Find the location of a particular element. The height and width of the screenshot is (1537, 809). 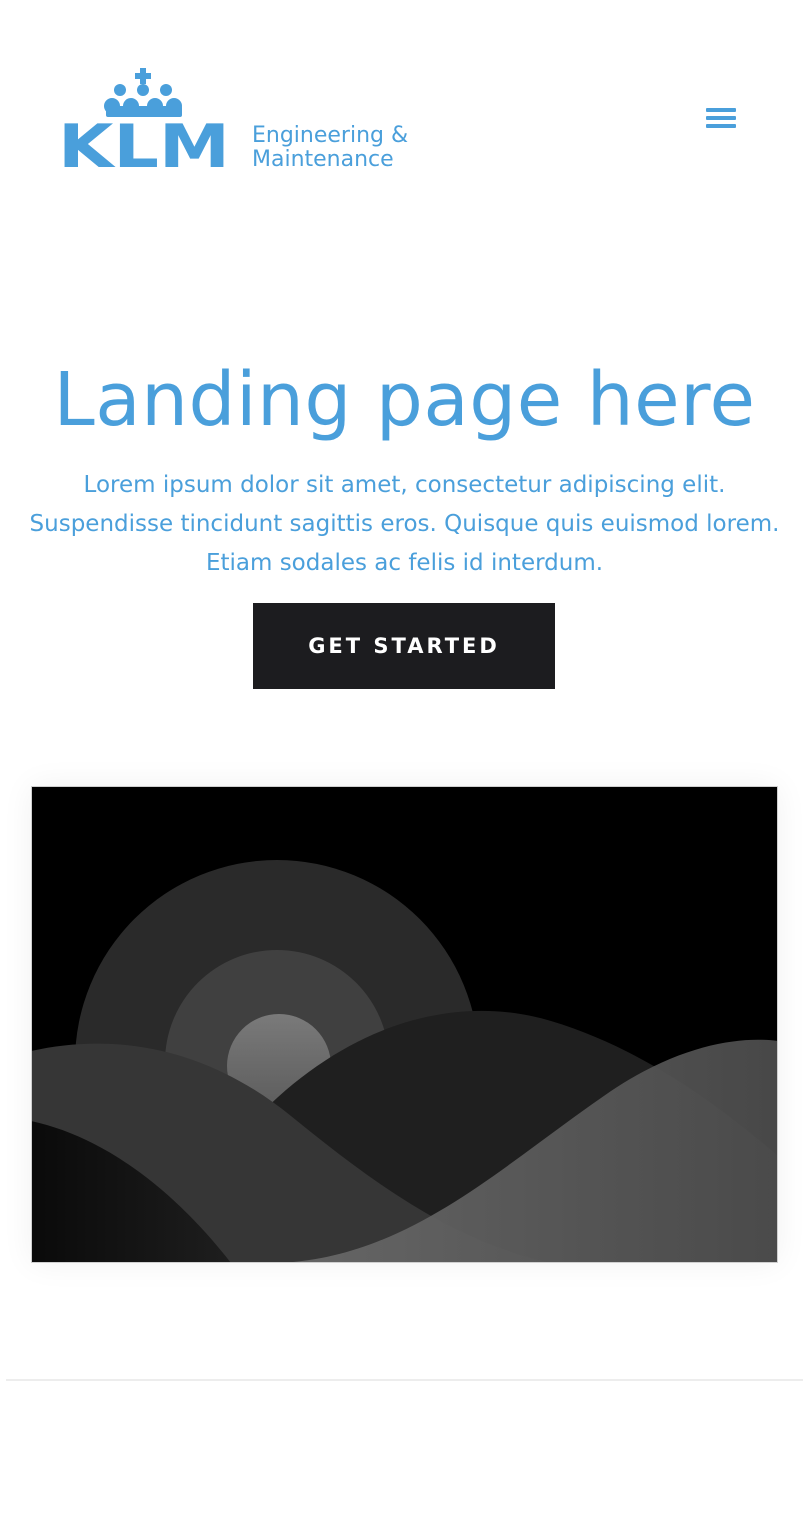

logo-tagline-line1: Engineering & is located at coordinates (330, 135).